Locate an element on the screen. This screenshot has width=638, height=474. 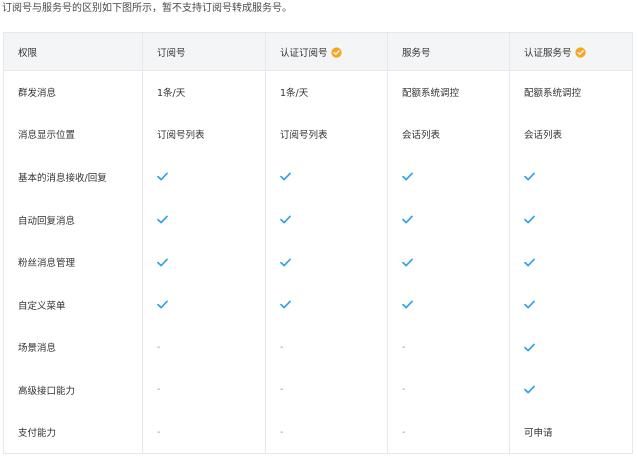
table-row: 支付能力 - - - 可申请 is located at coordinates (318, 433).